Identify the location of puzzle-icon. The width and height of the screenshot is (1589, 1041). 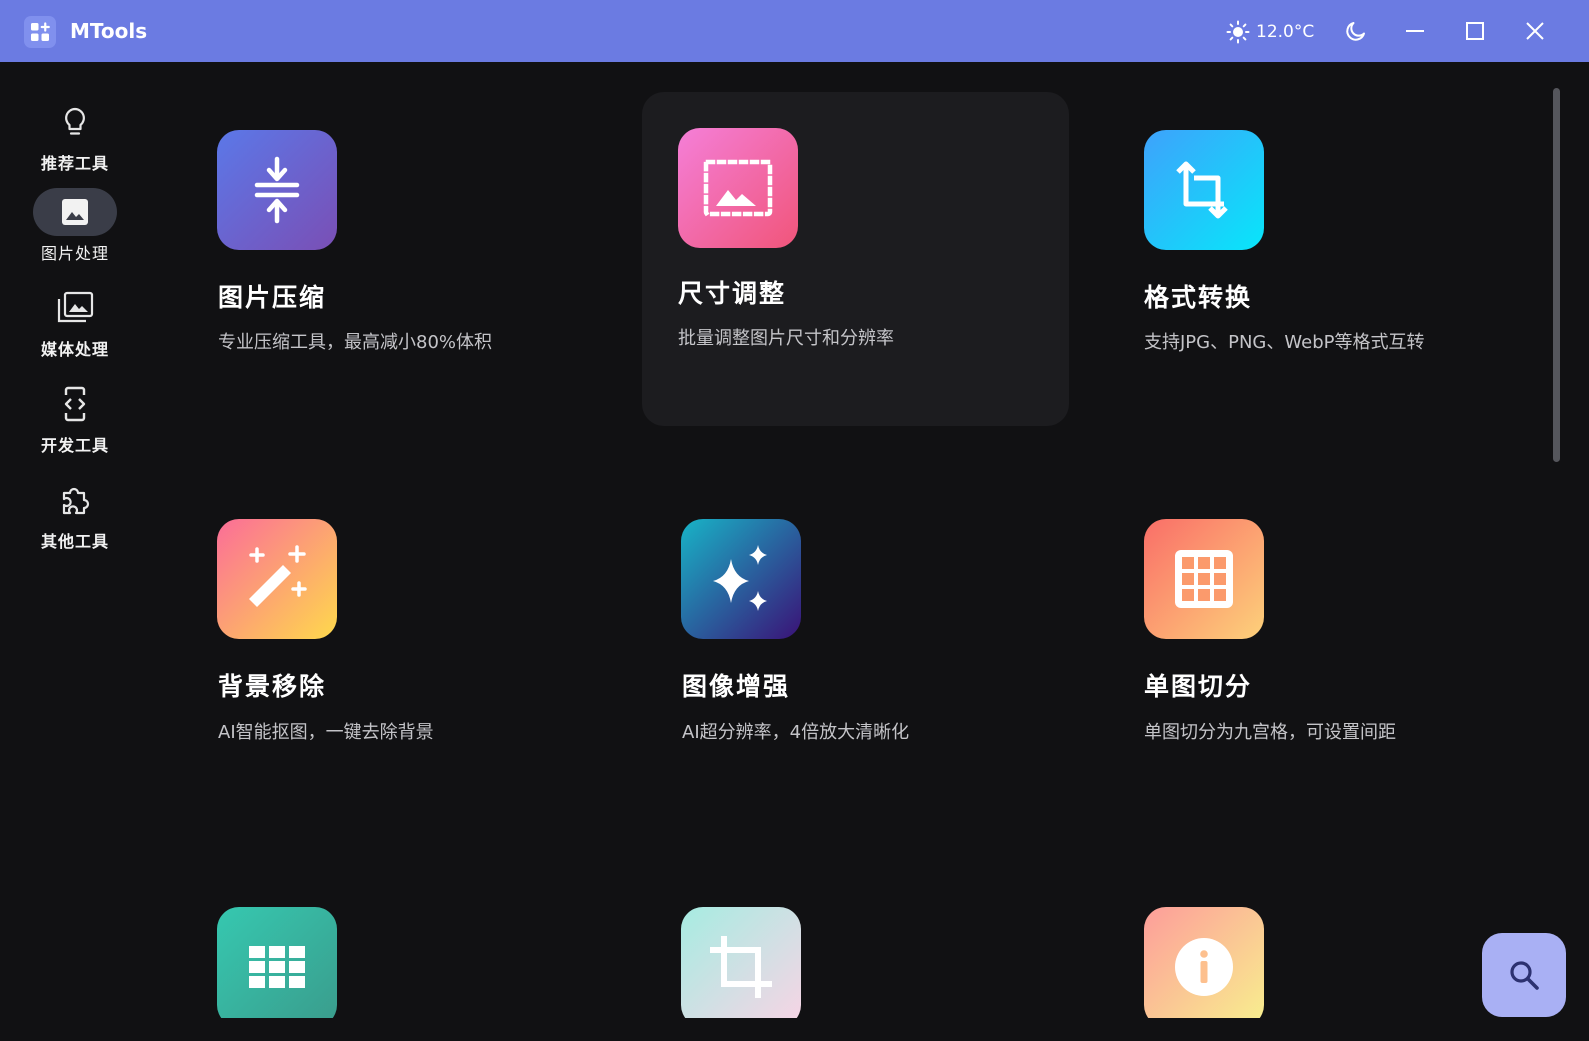
(75, 500).